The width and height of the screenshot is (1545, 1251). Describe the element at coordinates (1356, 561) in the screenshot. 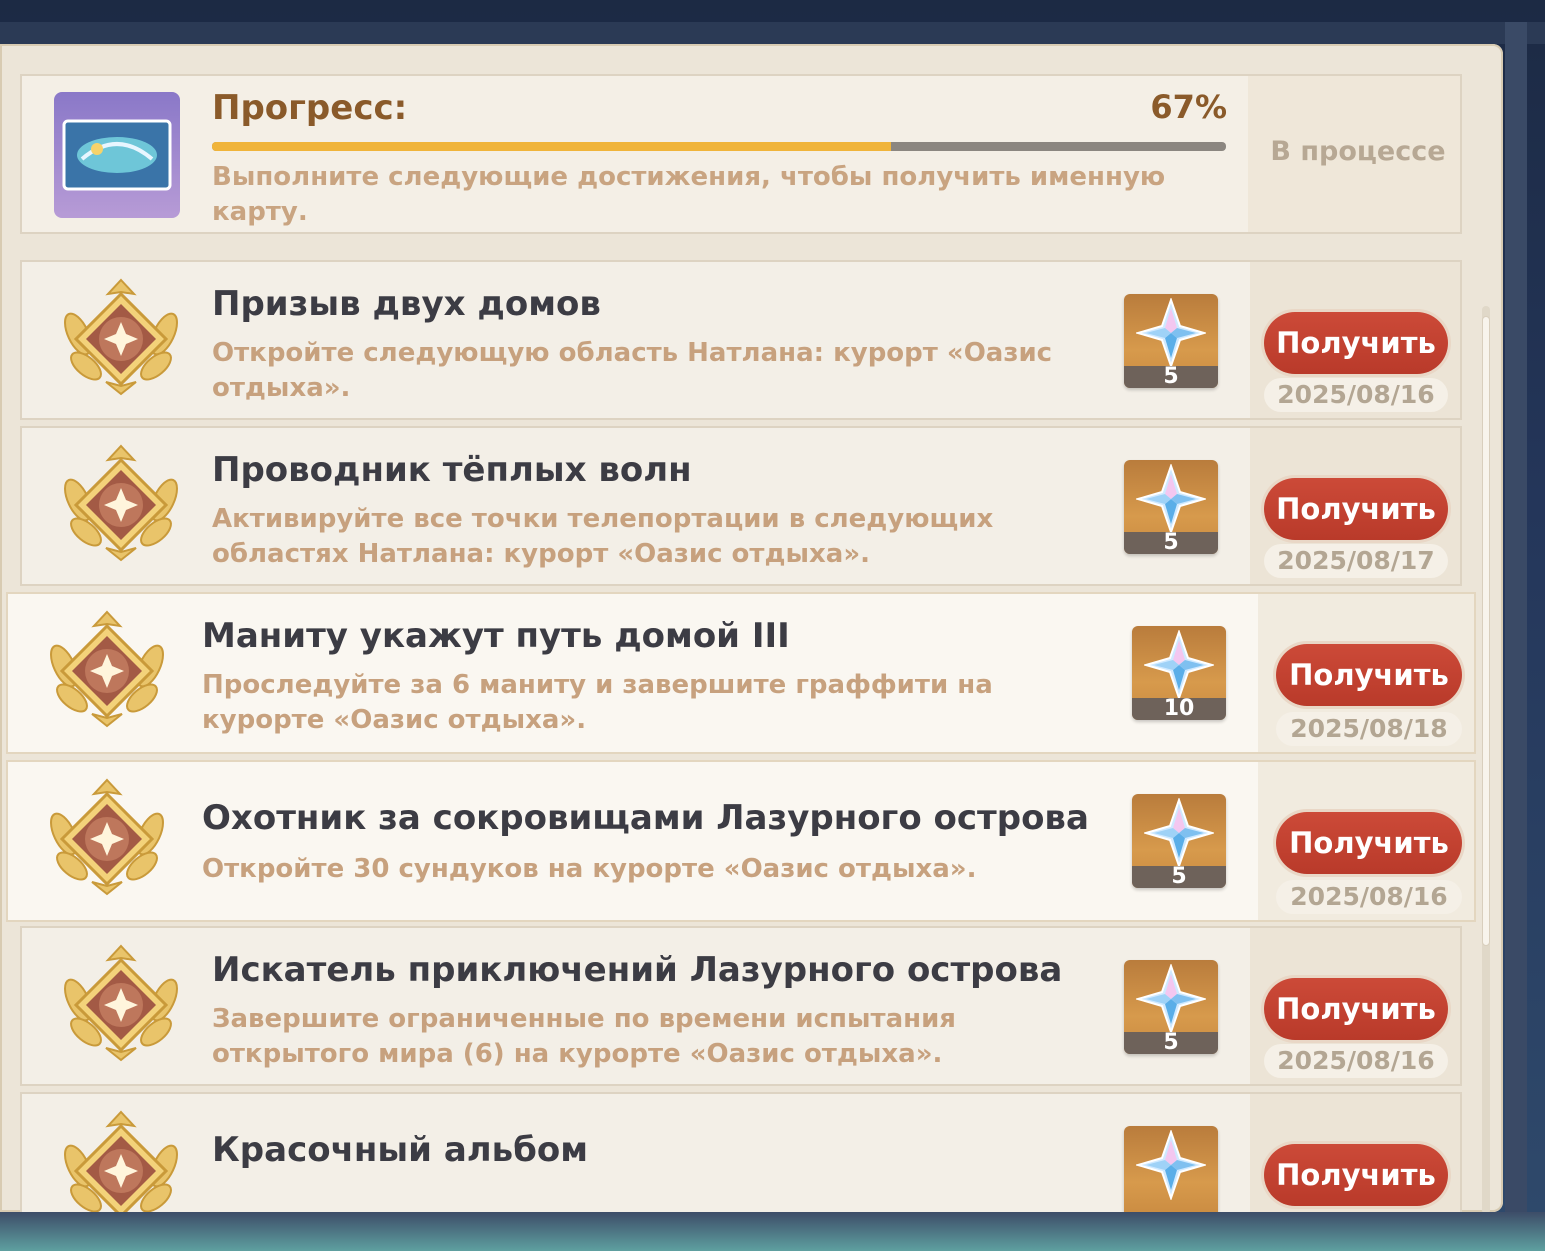

I see `completion-date: 2025/08/17` at that location.